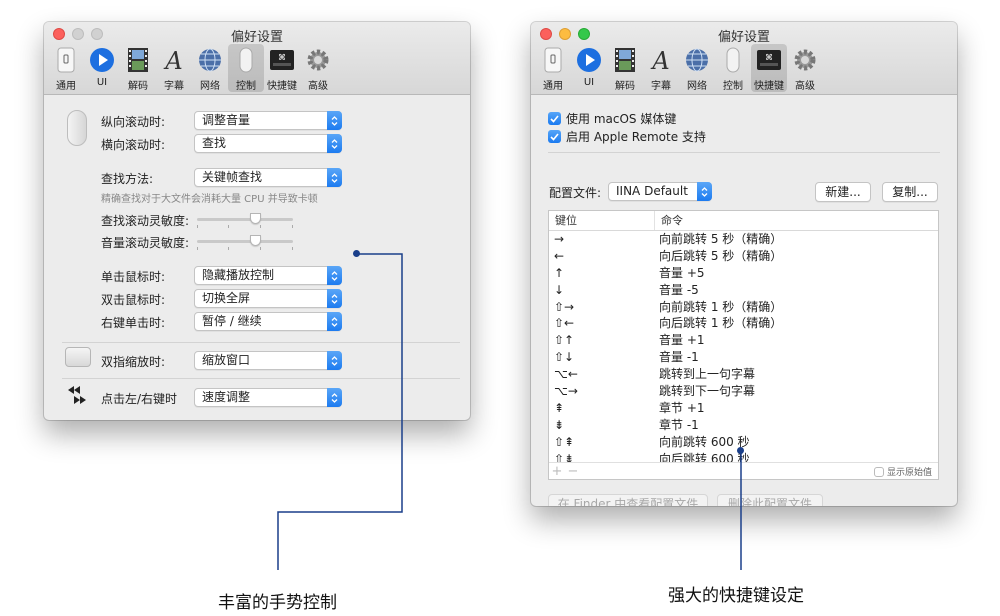 Image resolution: width=1000 pixels, height=616 pixels. What do you see at coordinates (277, 603) in the screenshot?
I see `caption-gestures: 丰富的手势控制` at bounding box center [277, 603].